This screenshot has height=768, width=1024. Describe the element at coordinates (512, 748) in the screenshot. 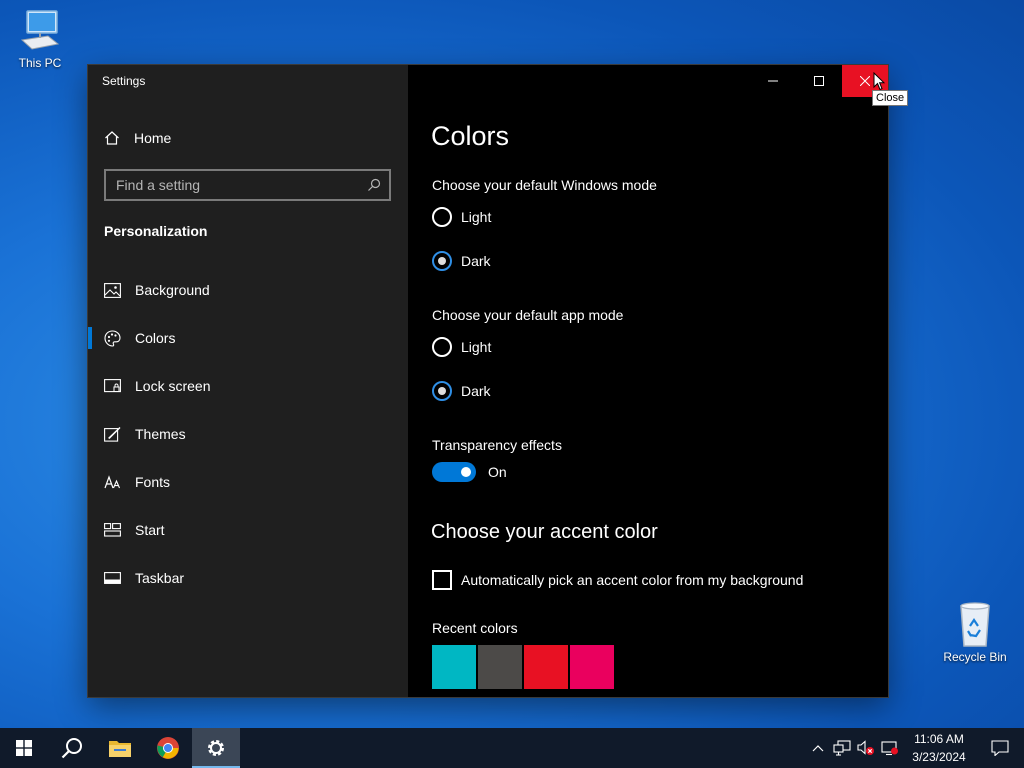

I see `taskbar: 11:06 AM 3/23/2024` at that location.